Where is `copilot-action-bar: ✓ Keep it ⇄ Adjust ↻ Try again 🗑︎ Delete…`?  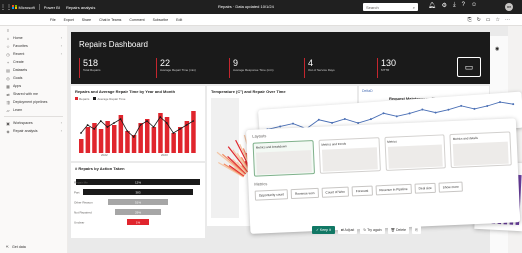
copilot-action-bar: ✓ Keep it ⇄ Adjust ↻ Try again 🗑︎ Delete… is located at coordinates (366, 230).